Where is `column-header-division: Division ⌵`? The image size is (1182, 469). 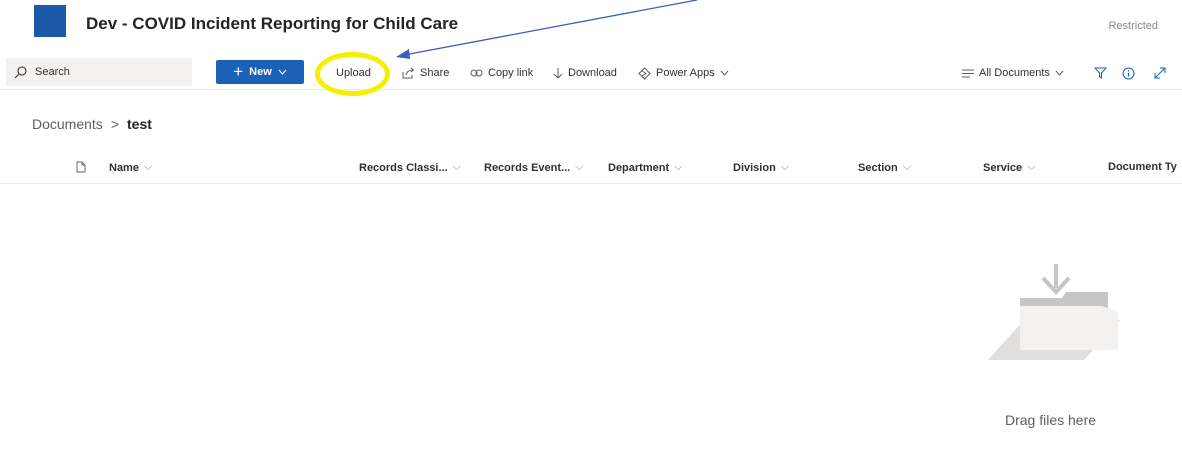 column-header-division: Division ⌵ is located at coordinates (761, 167).